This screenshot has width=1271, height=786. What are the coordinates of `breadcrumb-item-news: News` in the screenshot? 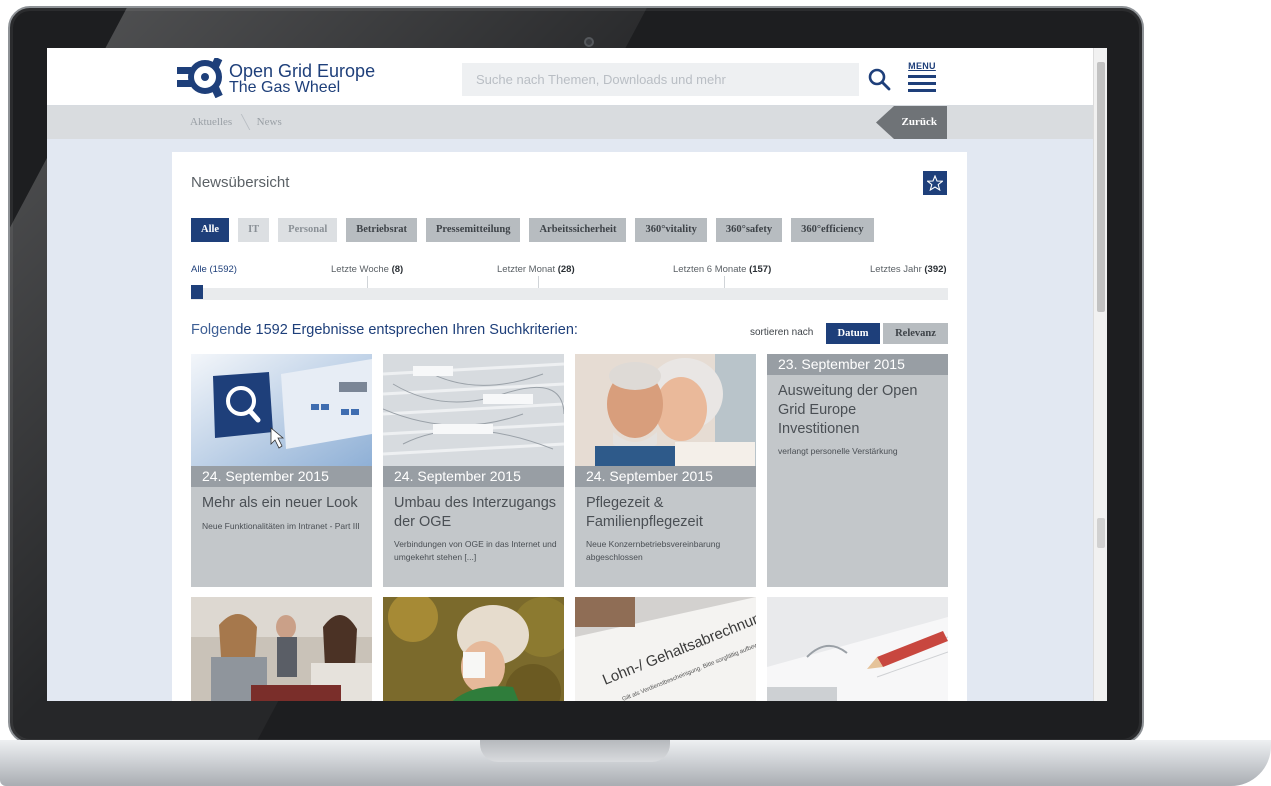 It's located at (269, 122).